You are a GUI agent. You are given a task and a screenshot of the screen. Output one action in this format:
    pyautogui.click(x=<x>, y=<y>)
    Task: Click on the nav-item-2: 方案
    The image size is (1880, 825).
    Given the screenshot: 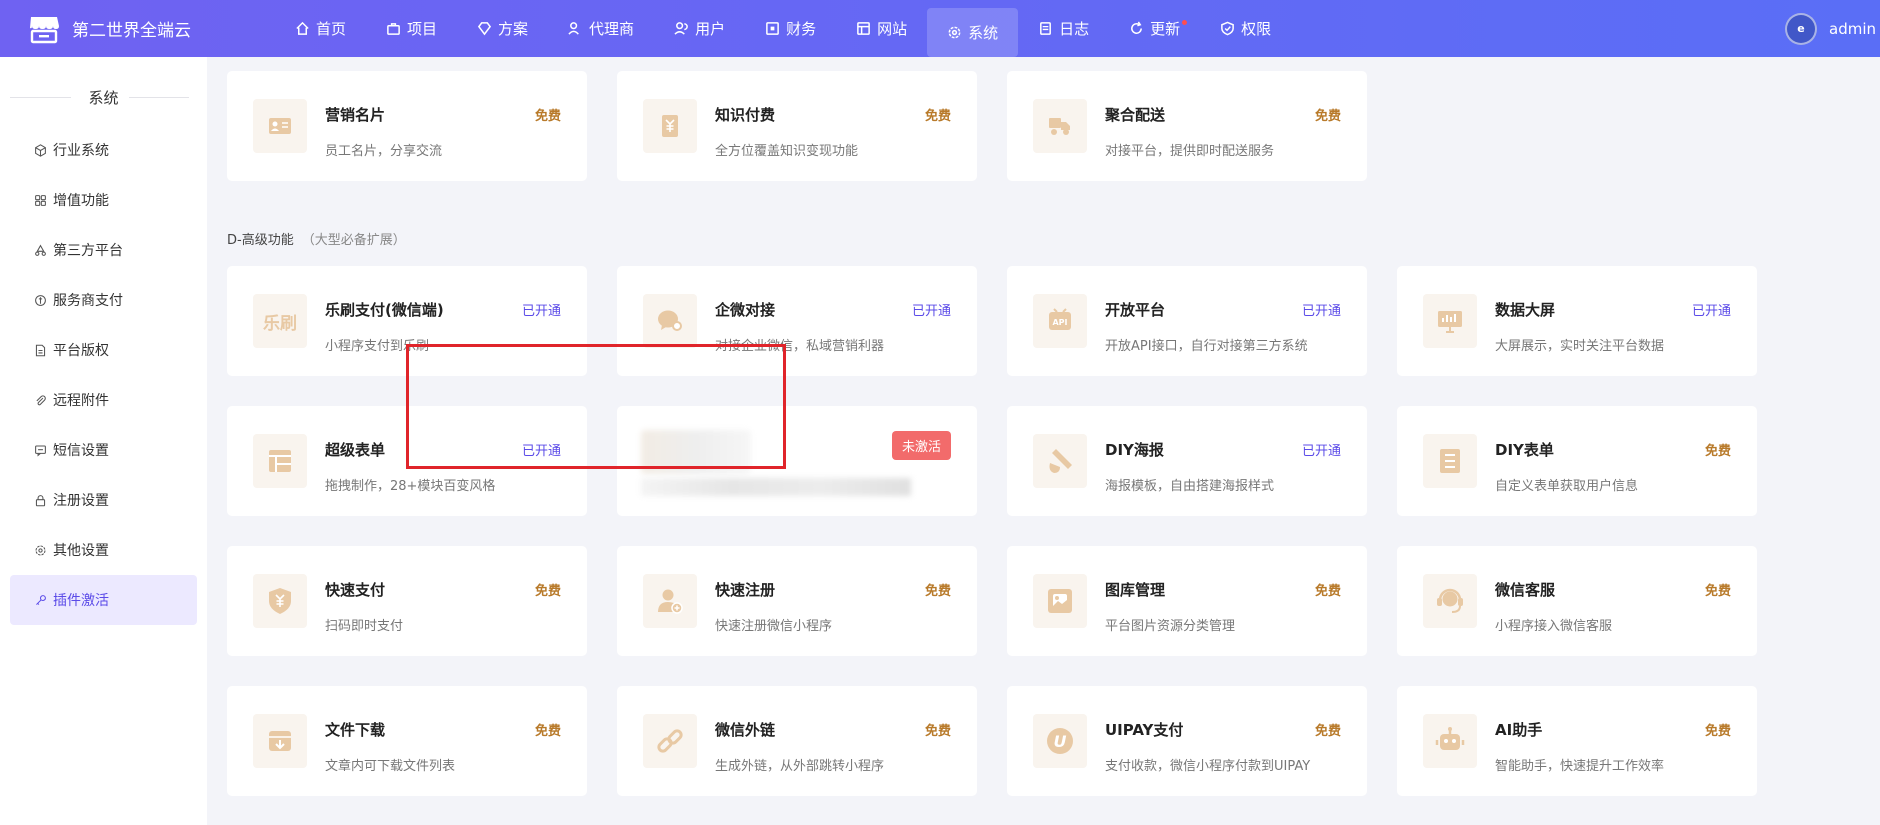 What is the action you would take?
    pyautogui.click(x=502, y=28)
    